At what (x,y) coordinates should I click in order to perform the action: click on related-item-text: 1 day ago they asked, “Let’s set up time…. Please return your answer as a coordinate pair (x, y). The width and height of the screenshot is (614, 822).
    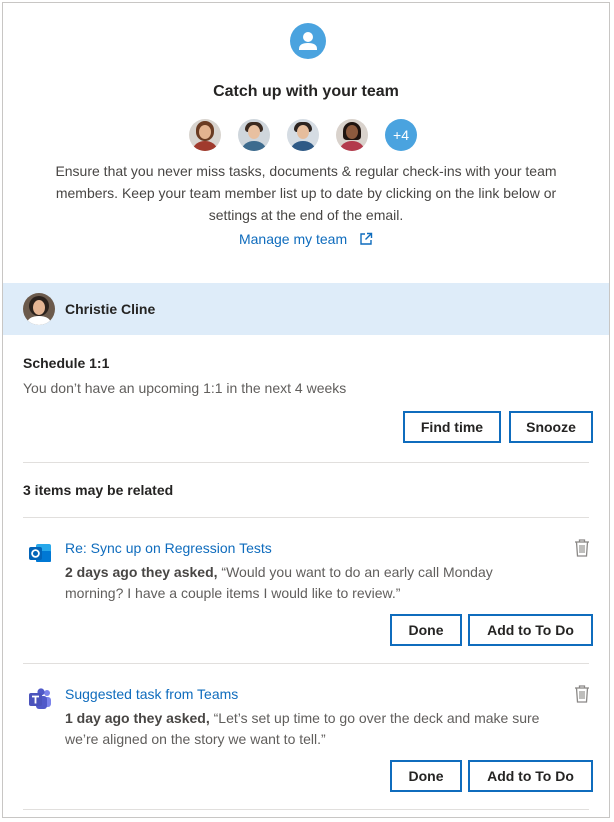
    Looking at the image, I should click on (309, 729).